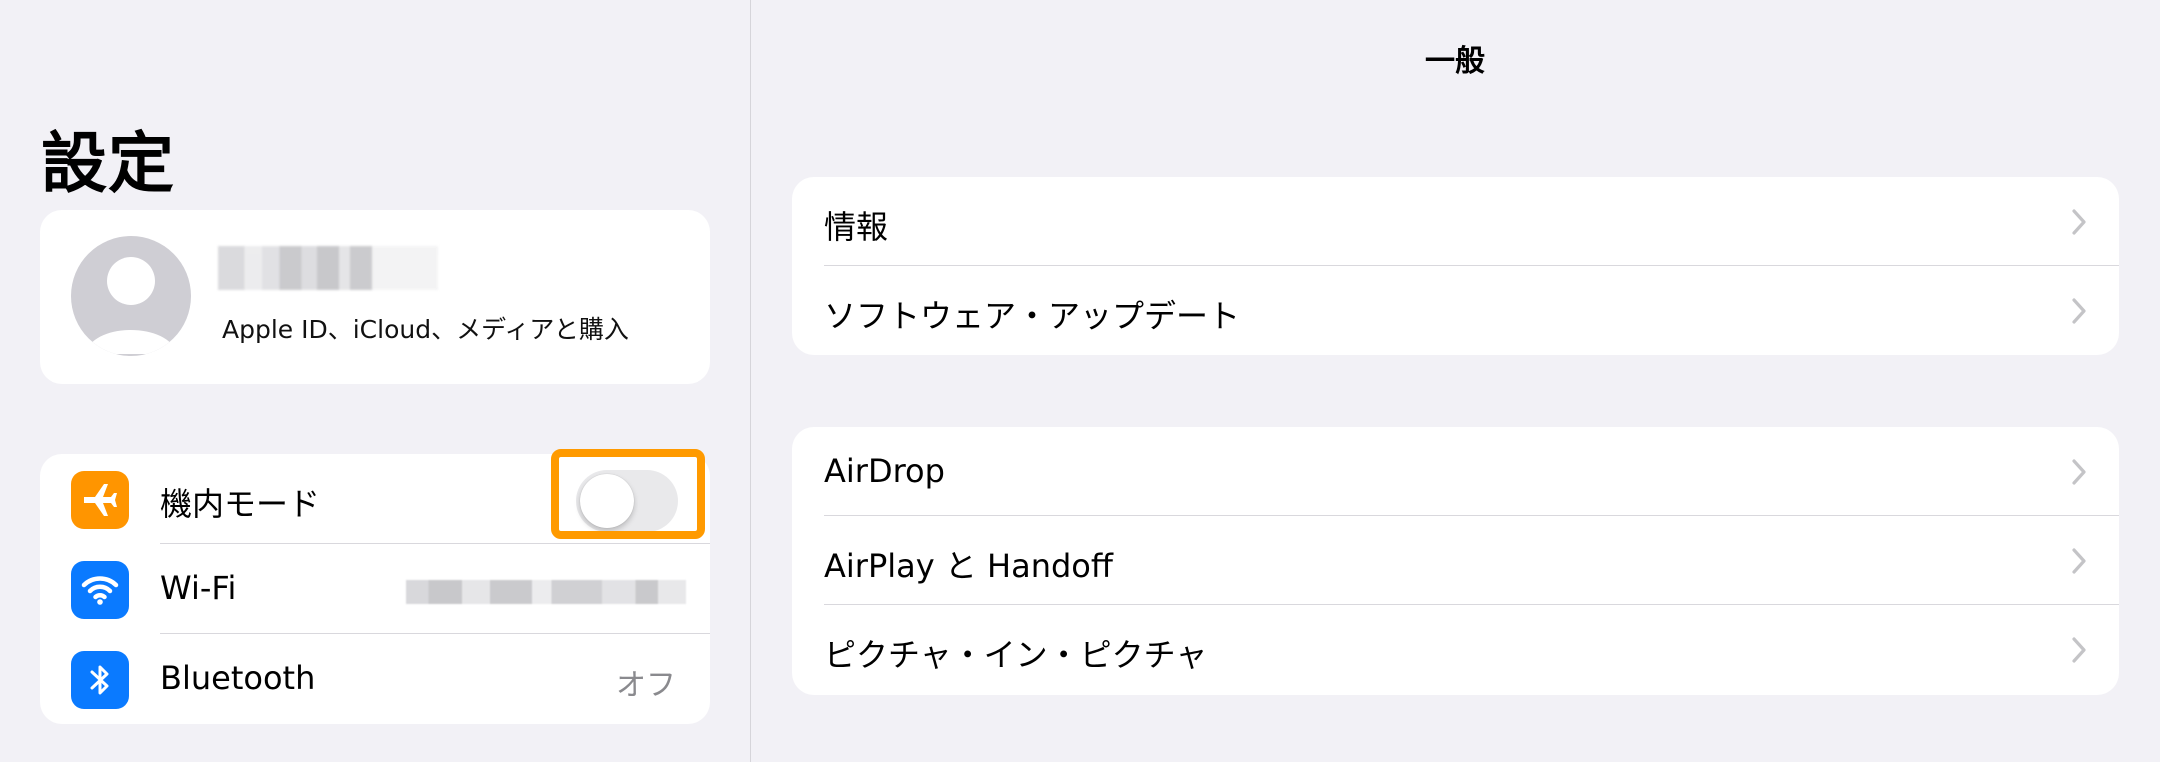  Describe the element at coordinates (1455, 471) in the screenshot. I see `list-item-airdrop: AirDrop` at that location.